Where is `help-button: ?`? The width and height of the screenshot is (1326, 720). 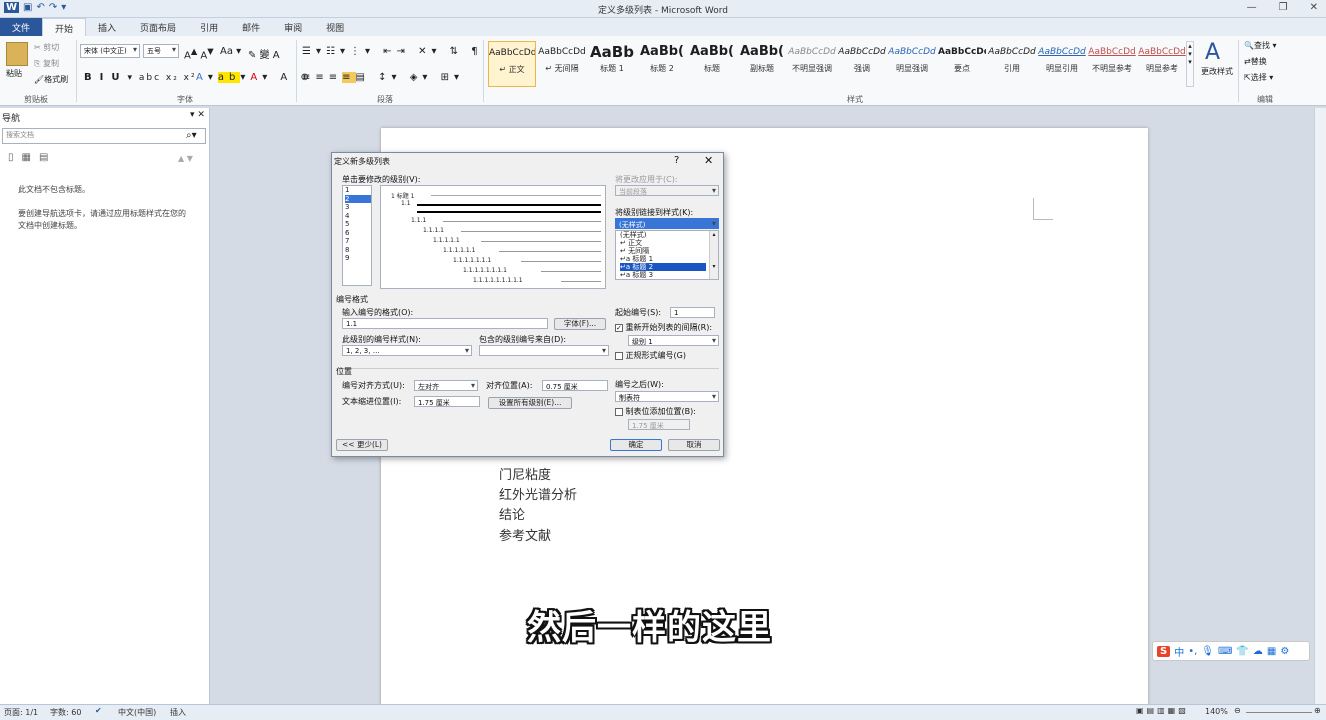
help-button: ? is located at coordinates (676, 160).